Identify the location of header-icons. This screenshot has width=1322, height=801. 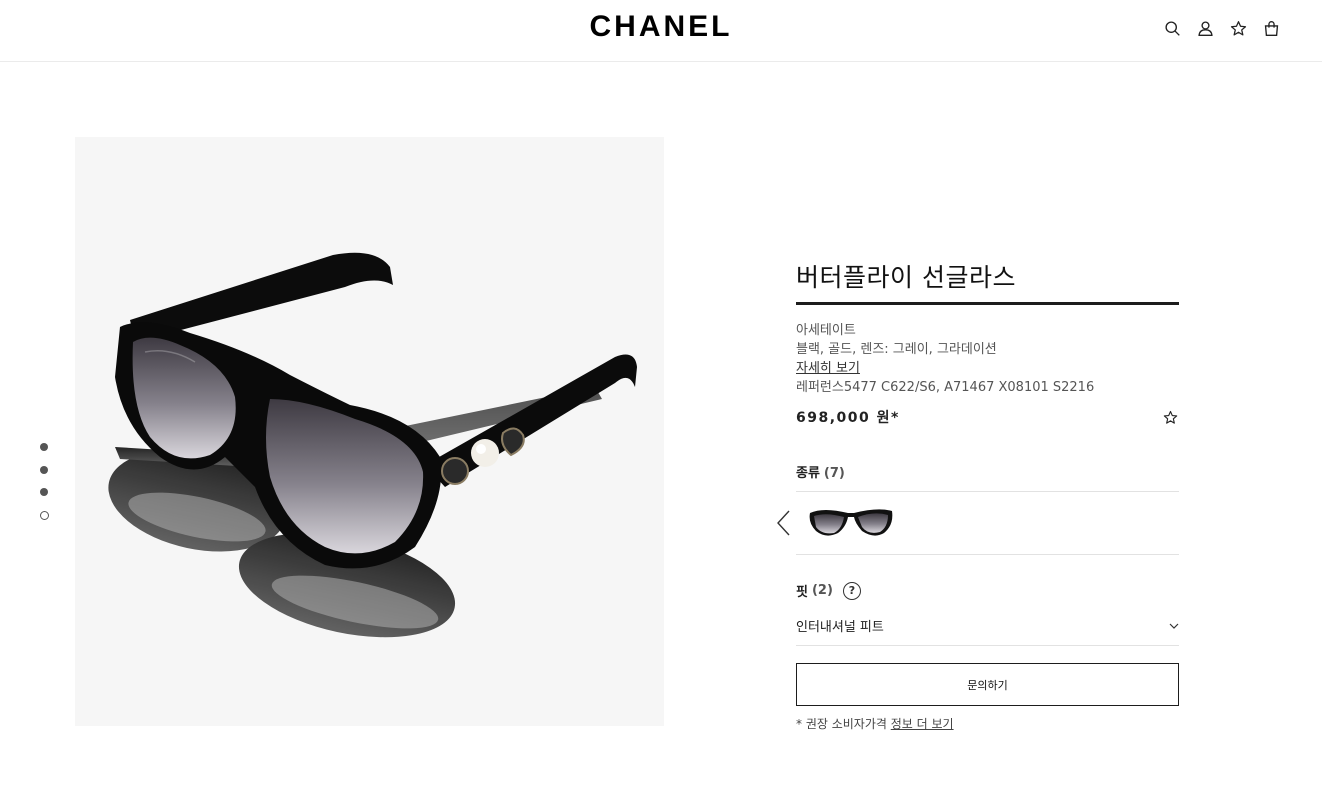
(1222, 28).